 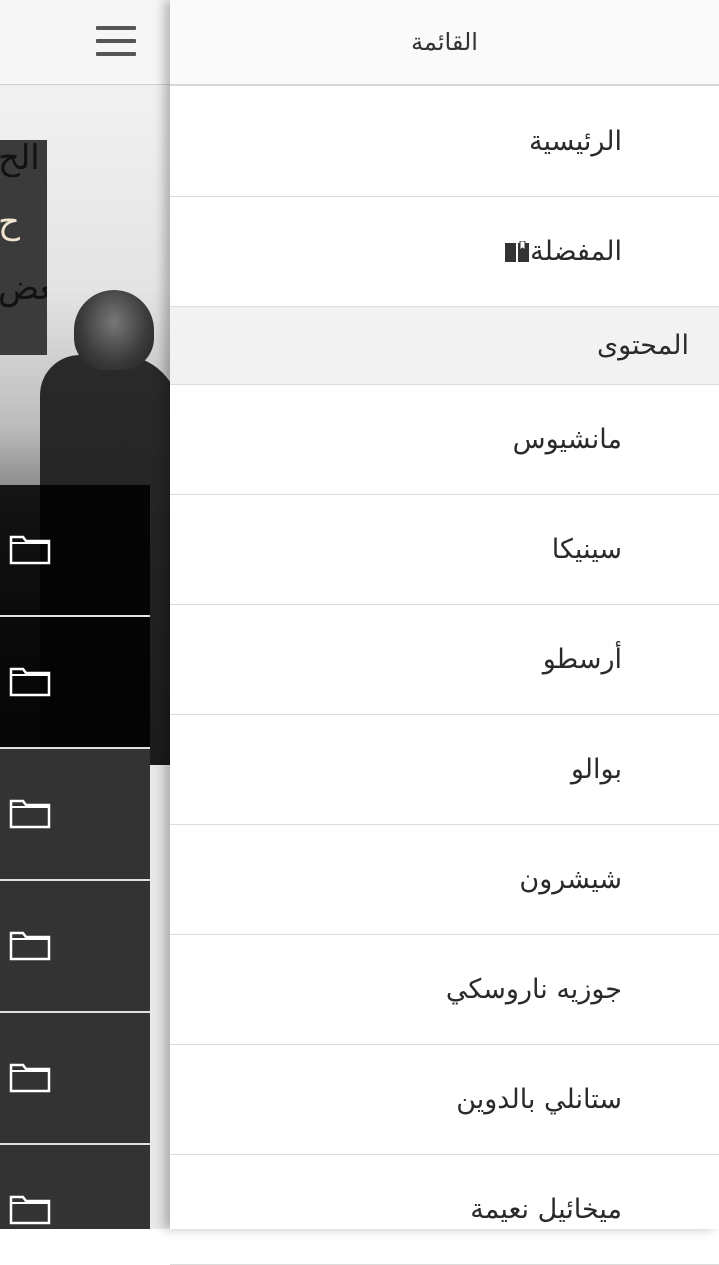 What do you see at coordinates (444, 1100) in the screenshot?
I see `content-item: ستانلي بالدوين` at bounding box center [444, 1100].